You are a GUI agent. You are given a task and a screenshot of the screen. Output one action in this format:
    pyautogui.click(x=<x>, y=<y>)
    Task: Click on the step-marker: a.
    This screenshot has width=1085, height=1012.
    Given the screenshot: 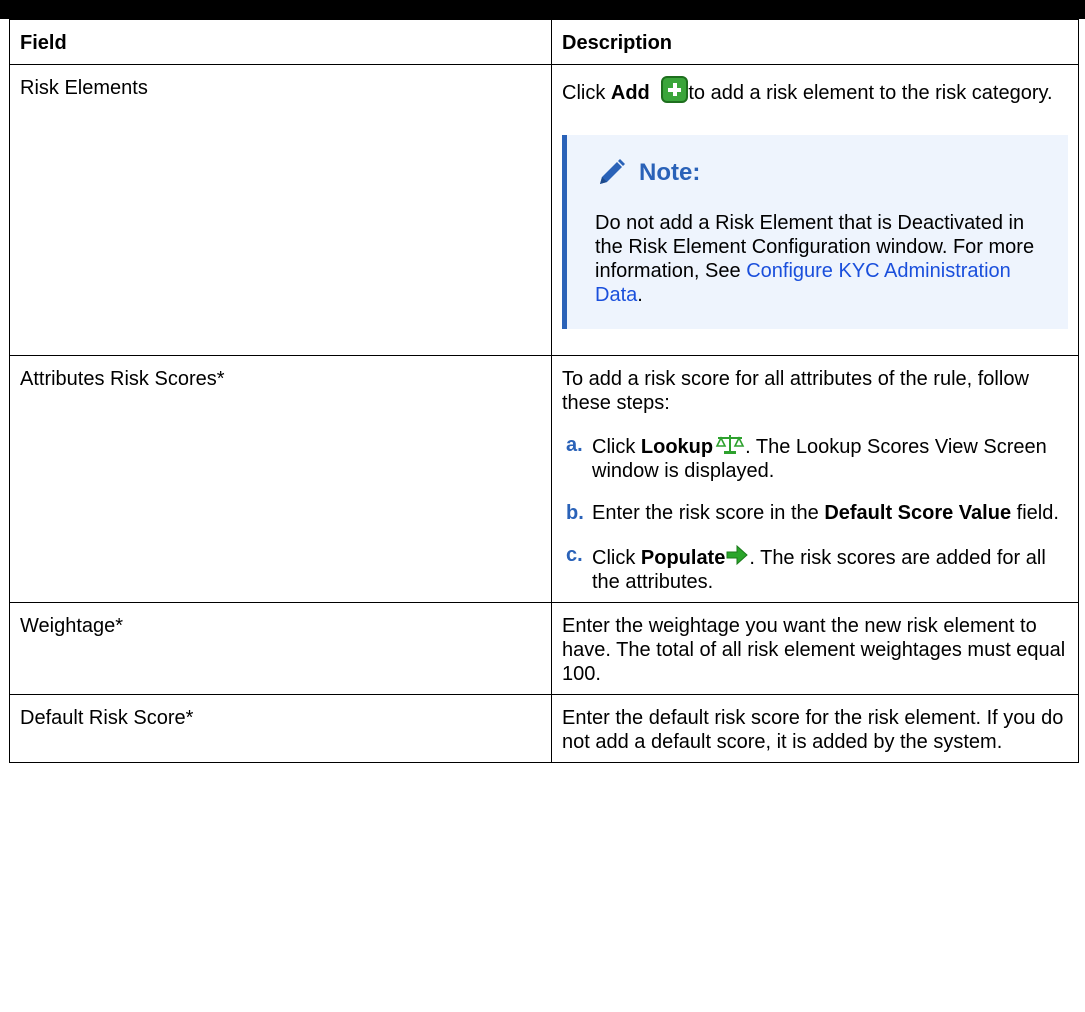 What is the action you would take?
    pyautogui.click(x=574, y=445)
    